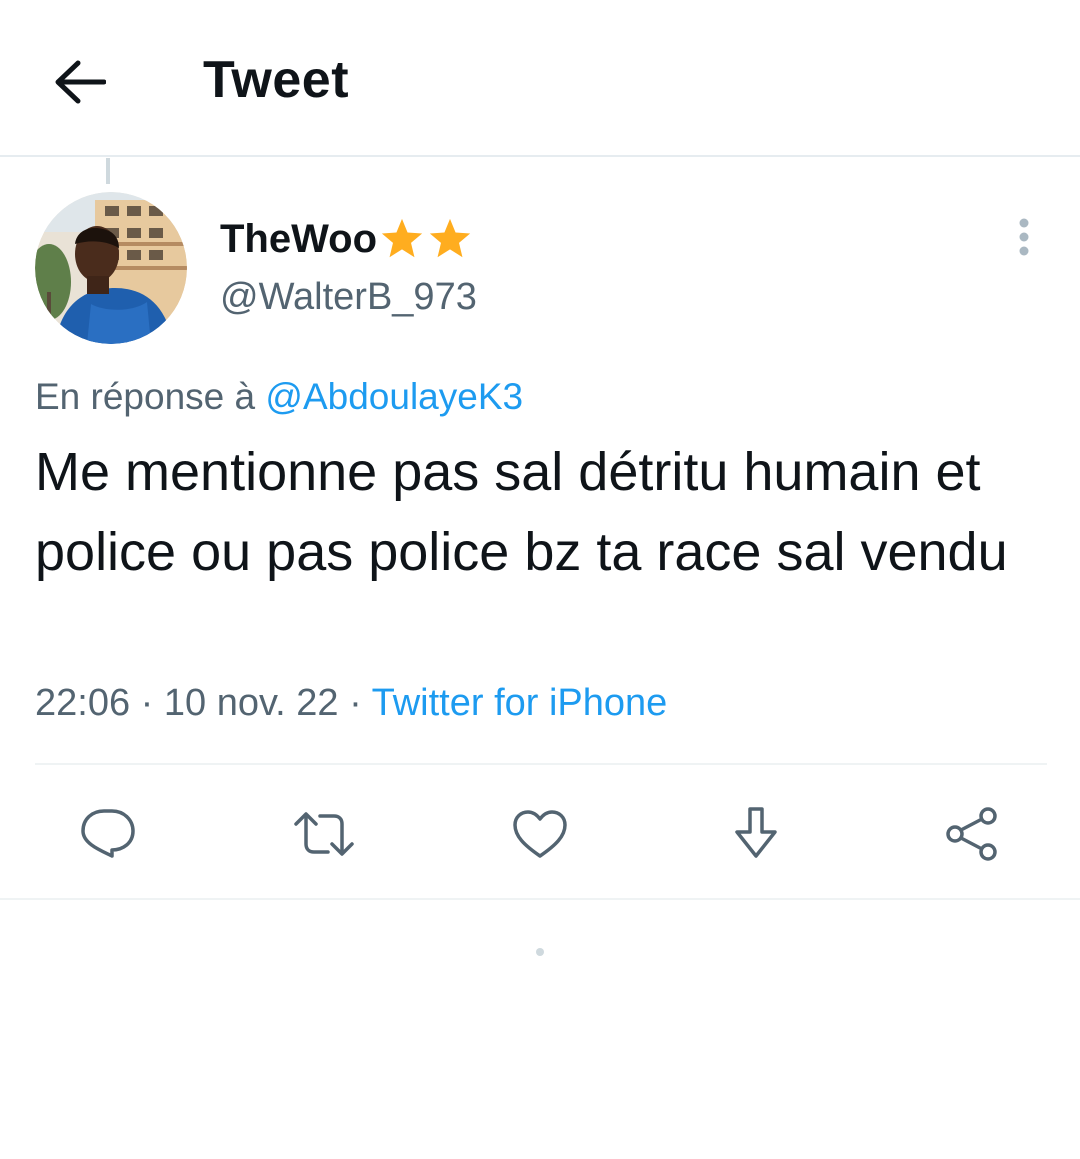  I want to click on download-button, so click(756, 834).